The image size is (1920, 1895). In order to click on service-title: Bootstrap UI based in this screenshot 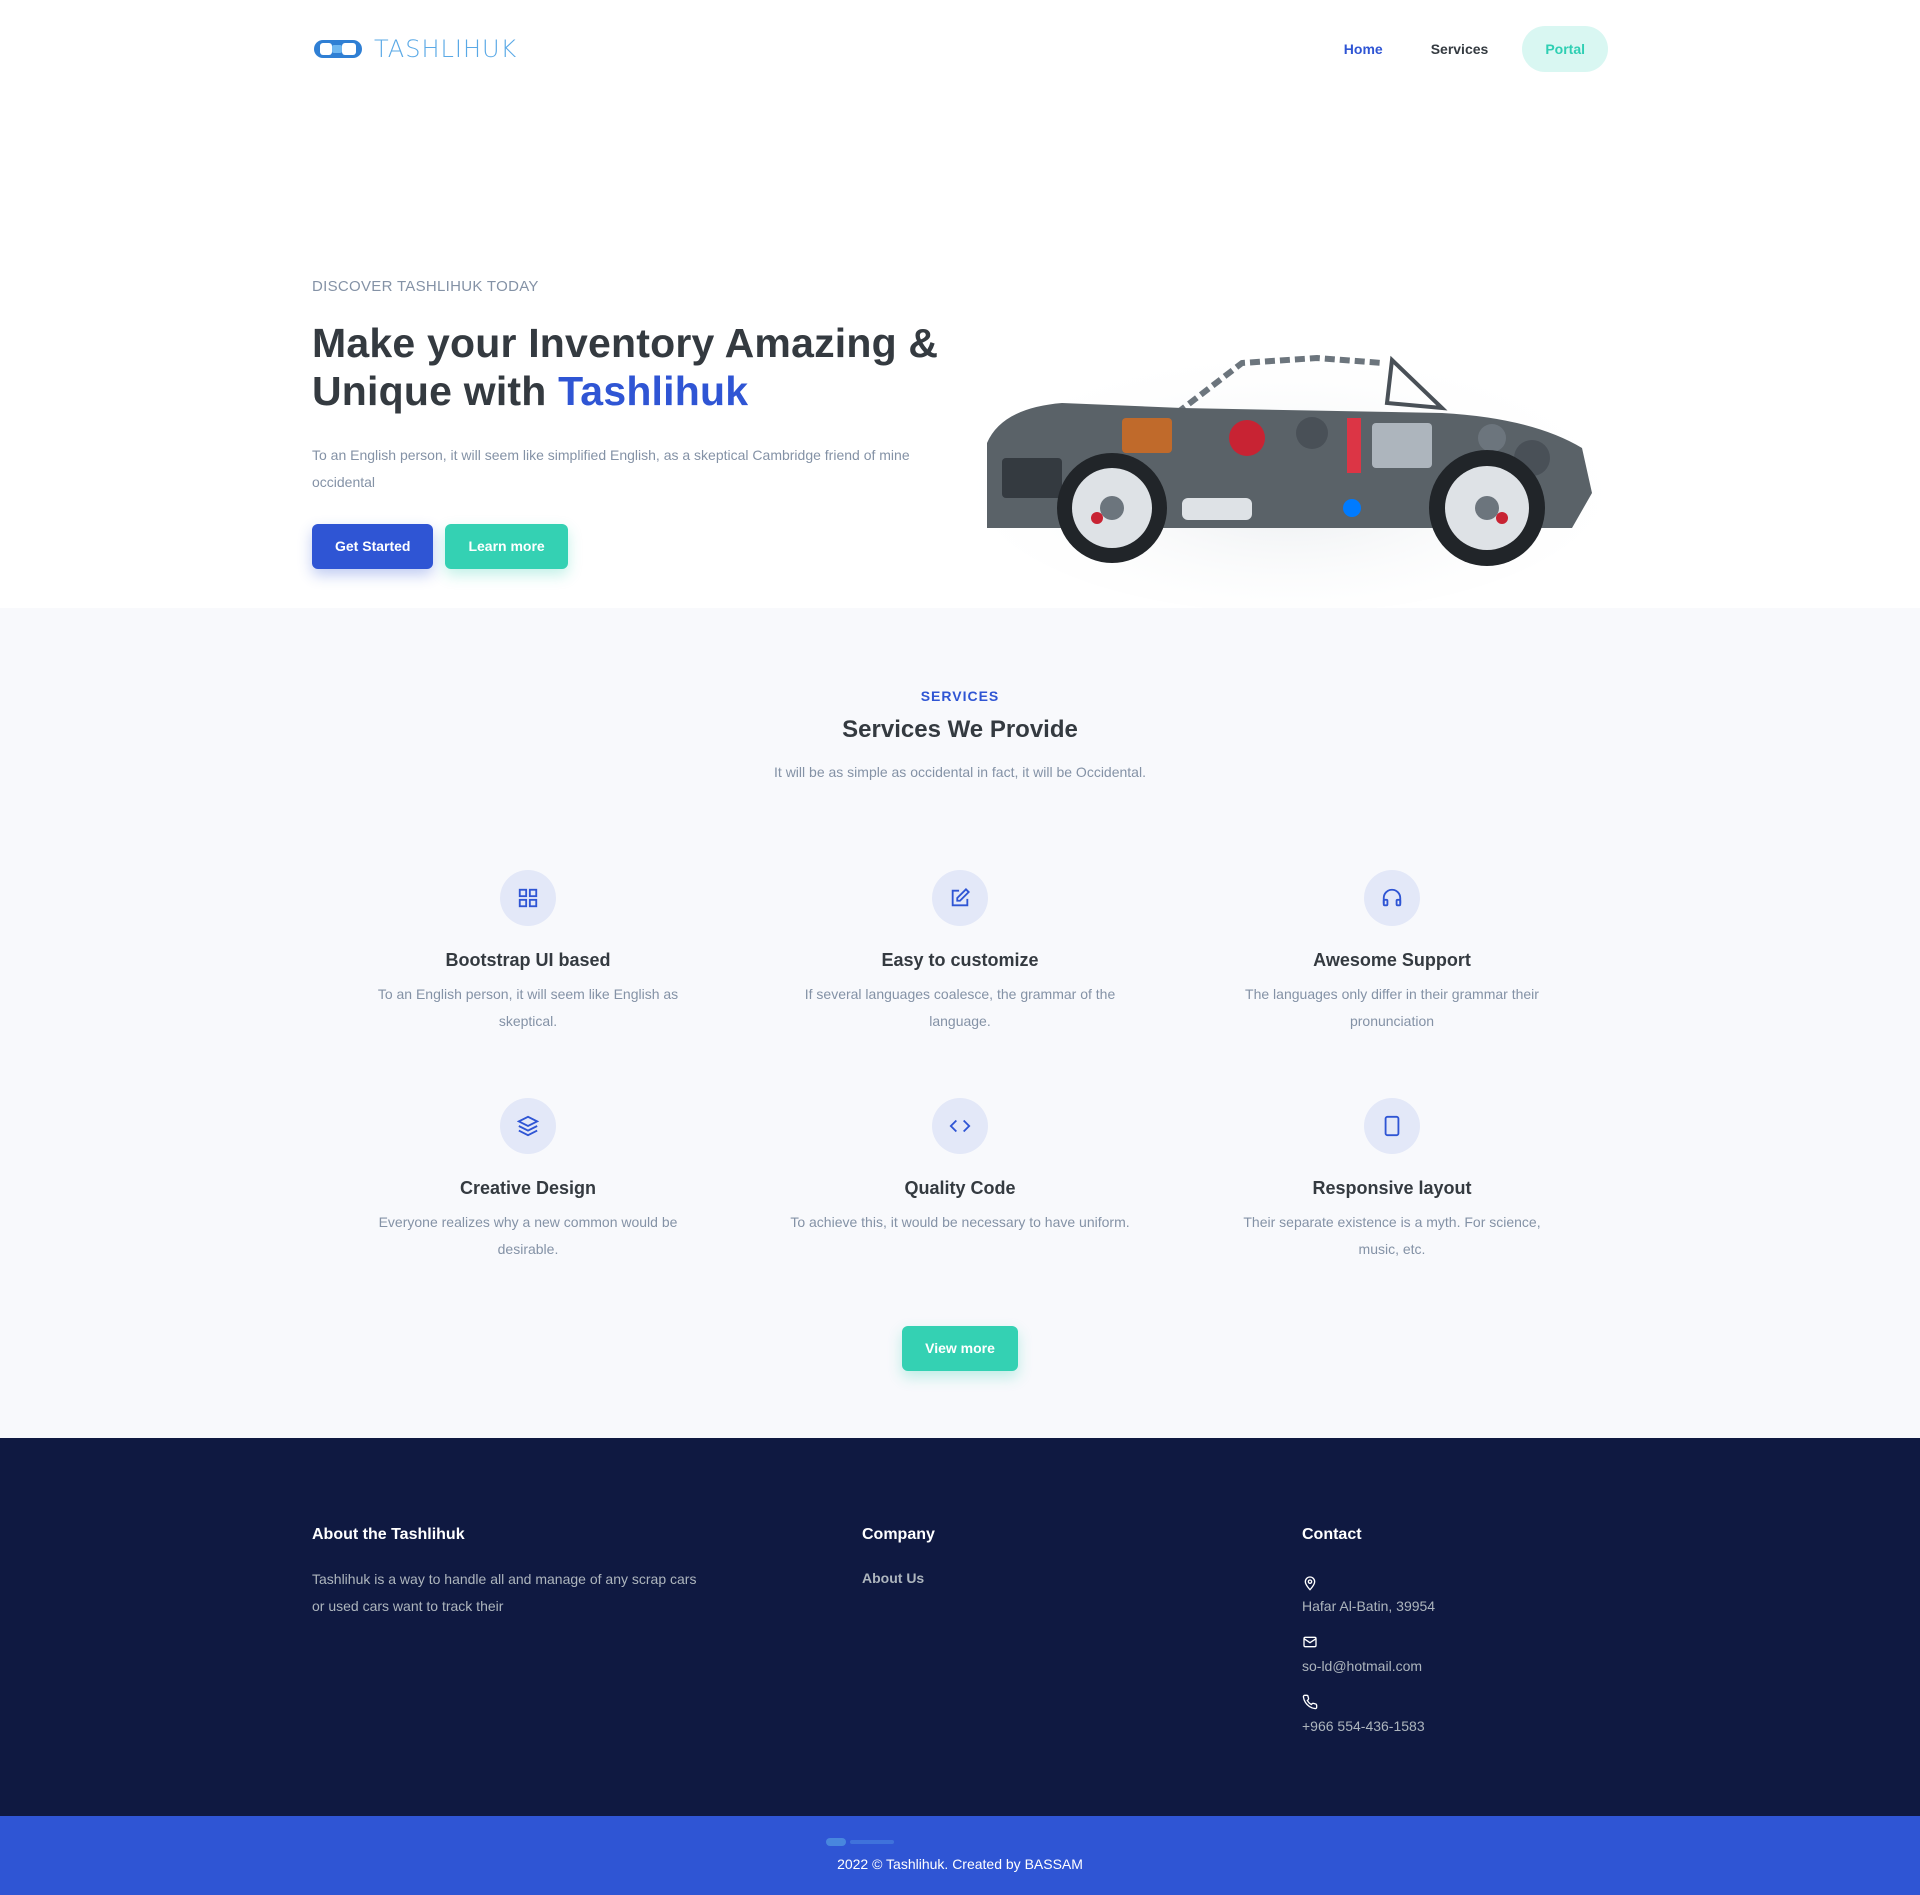, I will do `click(528, 960)`.